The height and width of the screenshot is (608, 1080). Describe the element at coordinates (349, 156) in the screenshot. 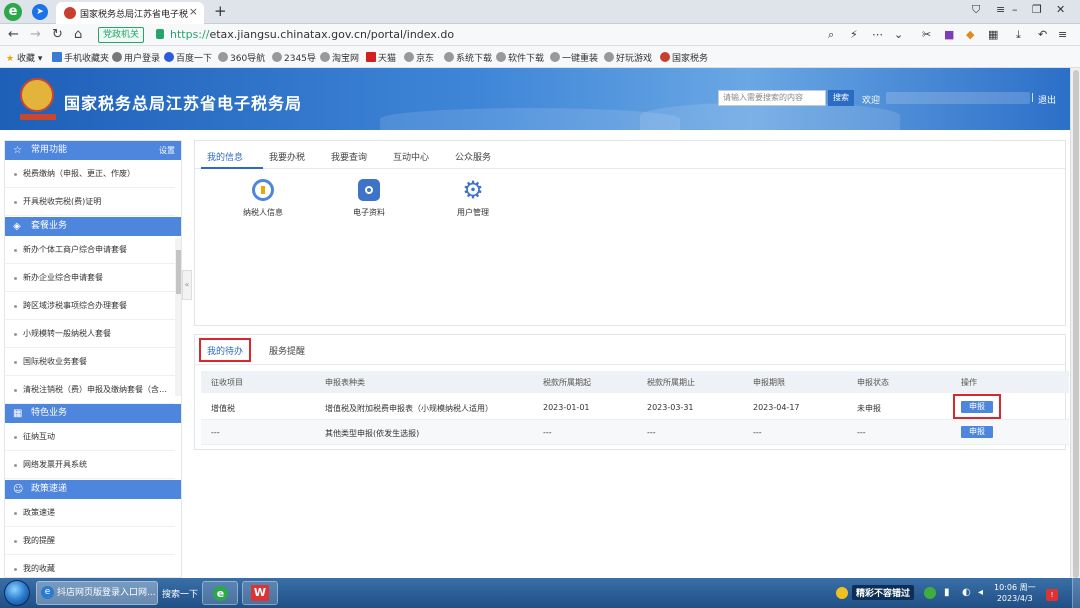

I see `tab-query: 我要查询` at that location.